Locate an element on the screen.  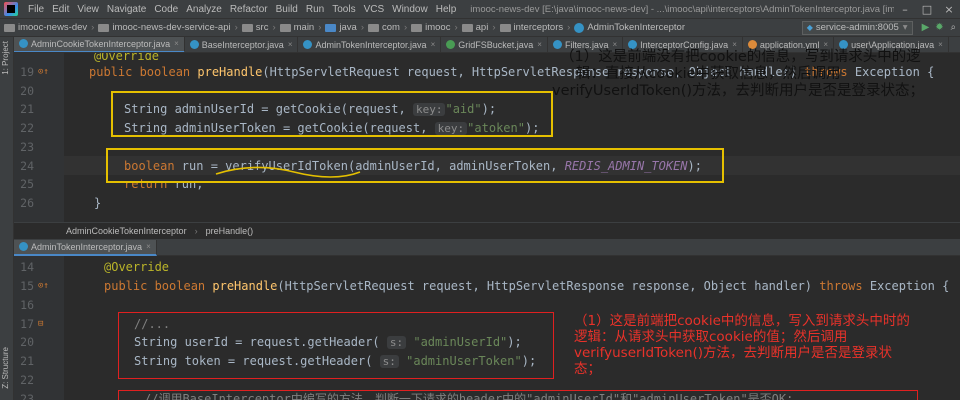
crumb-main: main › is located at coordinates (298, 27).